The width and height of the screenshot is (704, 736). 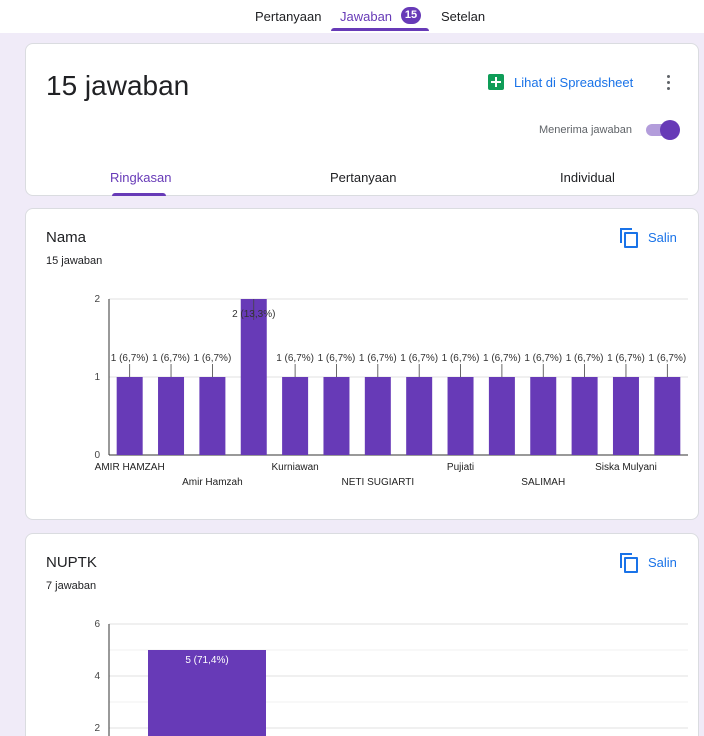 I want to click on x-tick-label: Amir Hamzah, so click(x=212, y=482).